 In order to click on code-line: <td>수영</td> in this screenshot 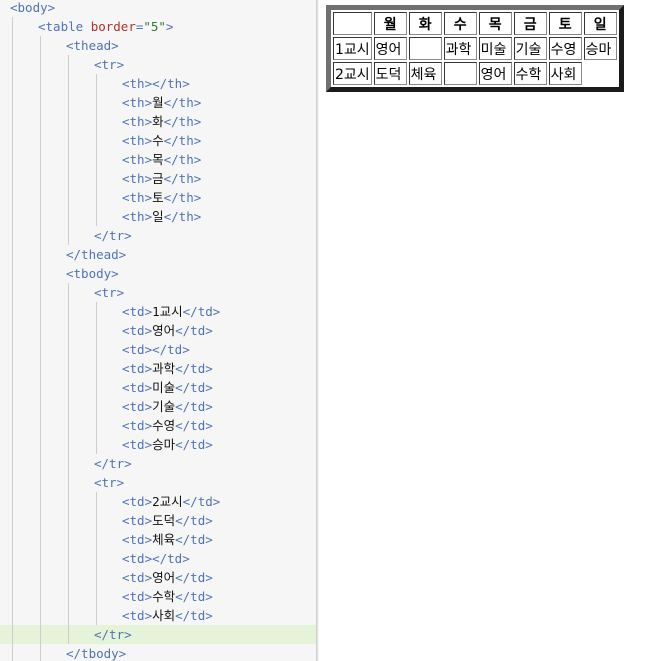, I will do `click(158, 425)`.